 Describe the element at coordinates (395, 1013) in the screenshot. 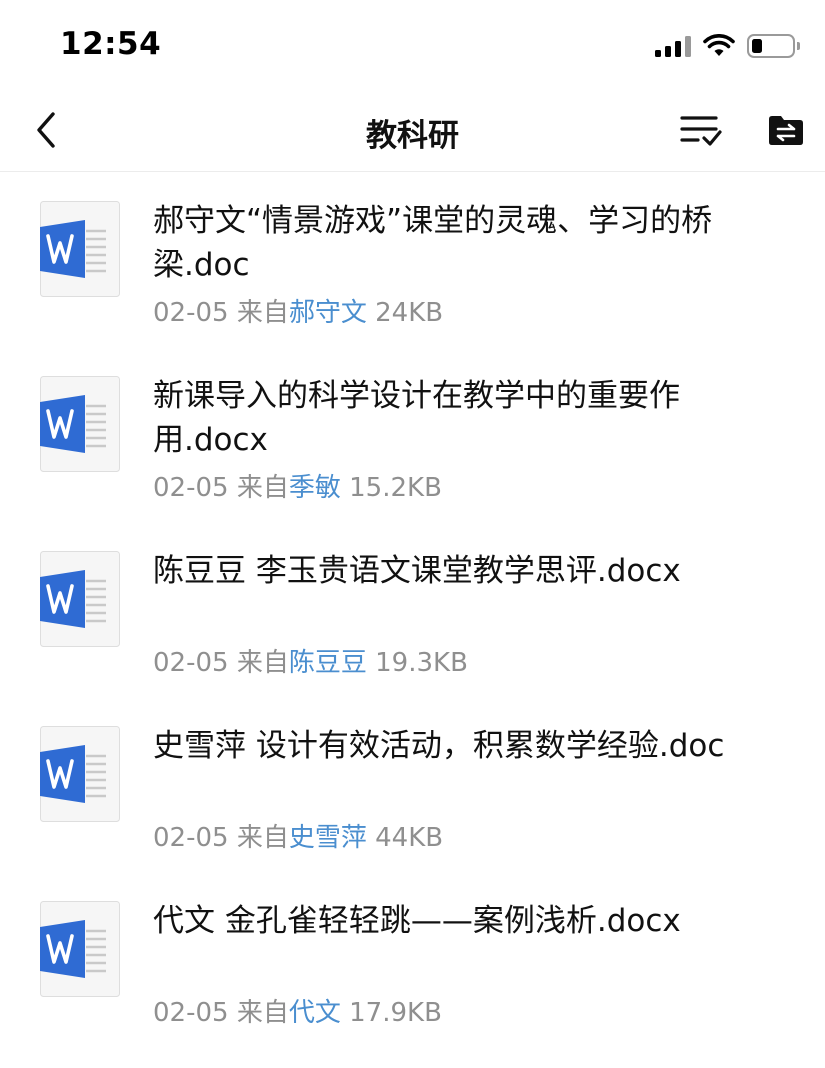

I see `file-size: 17.9KB` at that location.